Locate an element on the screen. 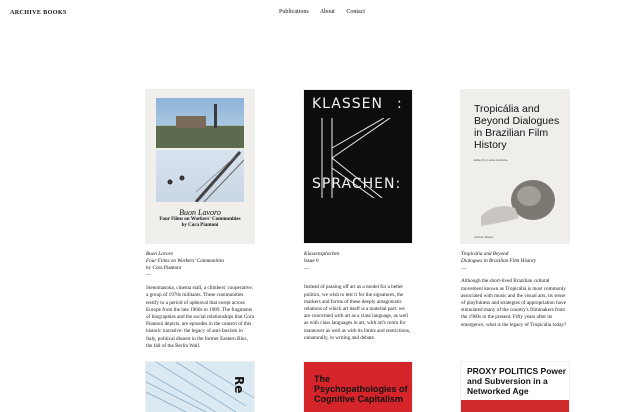 The image size is (640, 412). cover-colon: : is located at coordinates (400, 104).